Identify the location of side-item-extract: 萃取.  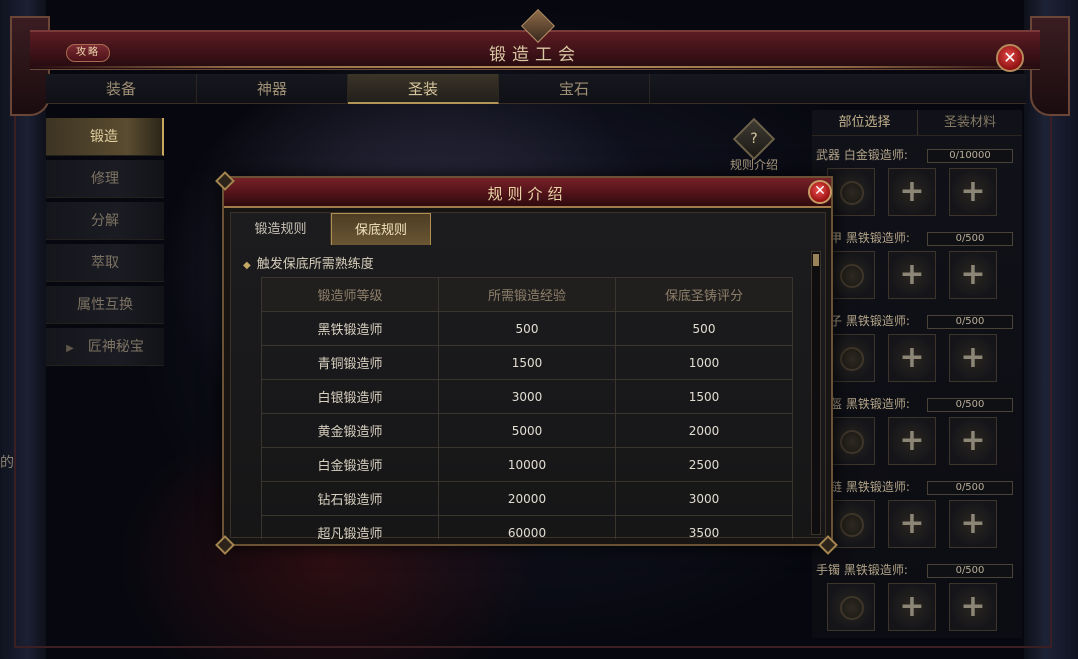
(105, 263).